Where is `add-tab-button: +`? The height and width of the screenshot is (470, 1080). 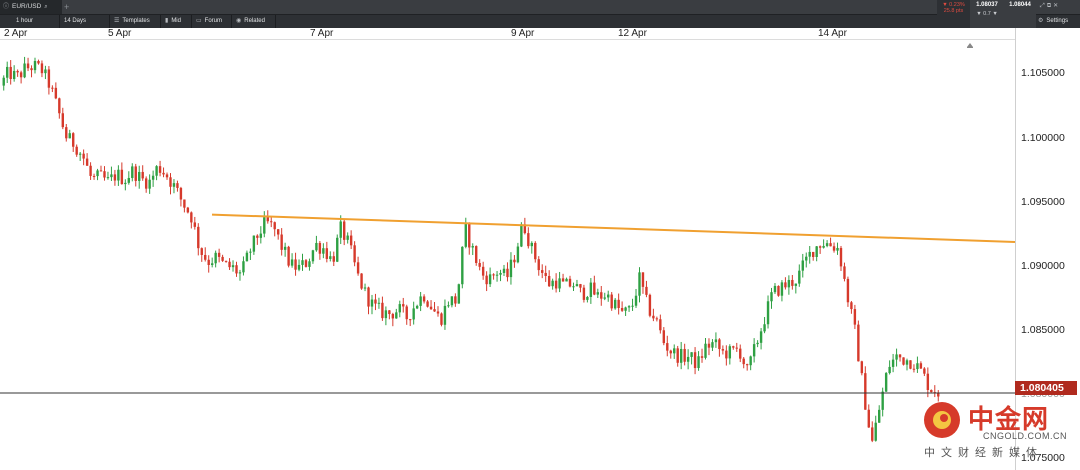
add-tab-button: + is located at coordinates (66, 7).